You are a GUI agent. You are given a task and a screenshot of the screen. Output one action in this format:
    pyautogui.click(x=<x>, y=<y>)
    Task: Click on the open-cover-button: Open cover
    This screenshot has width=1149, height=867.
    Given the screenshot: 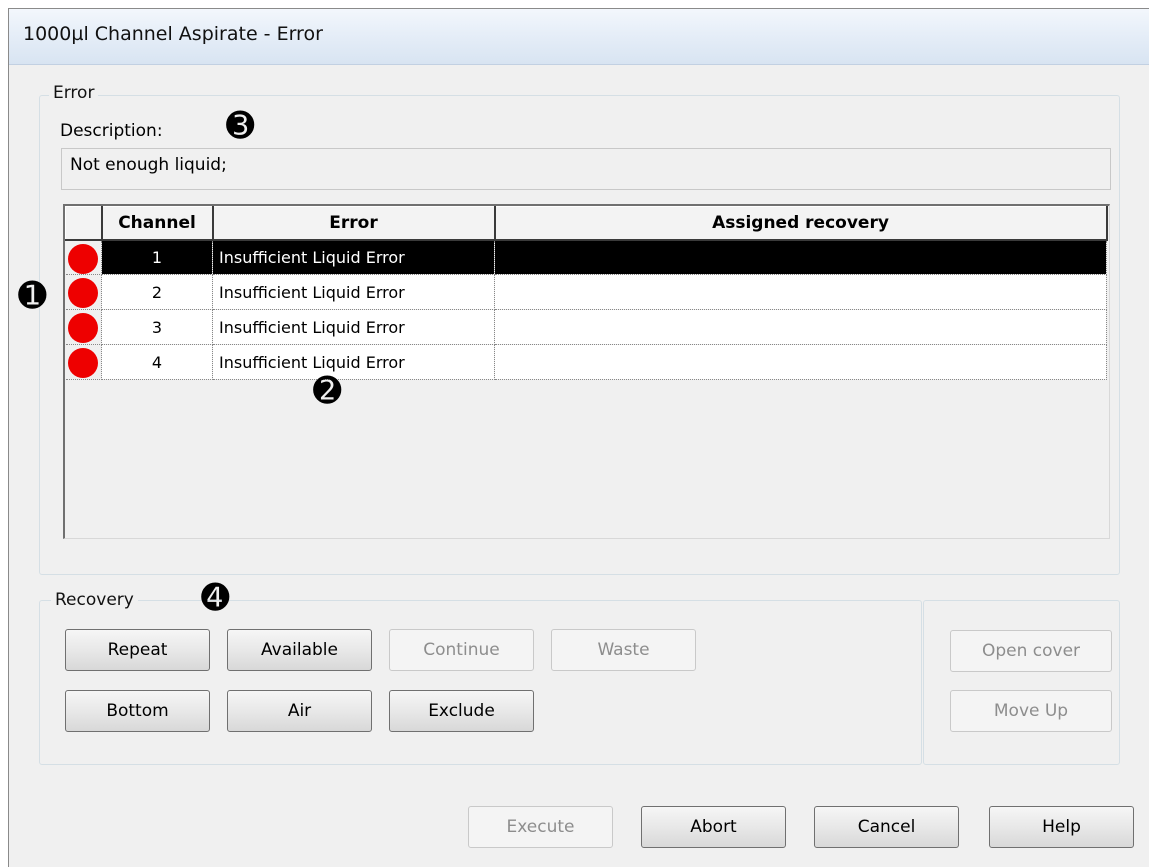 What is the action you would take?
    pyautogui.click(x=1031, y=651)
    